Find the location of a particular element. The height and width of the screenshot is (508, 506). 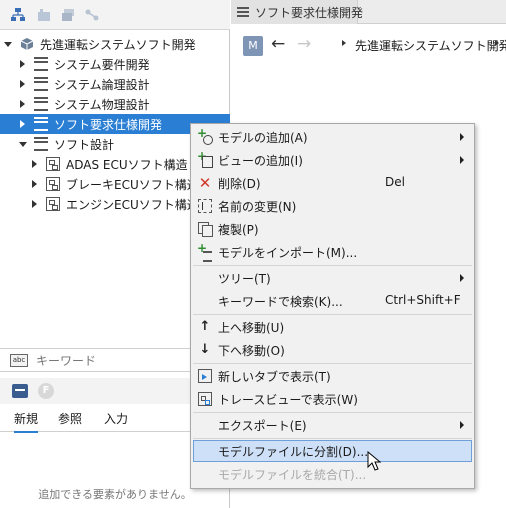

forward-arrow-icon: → is located at coordinates (304, 44).